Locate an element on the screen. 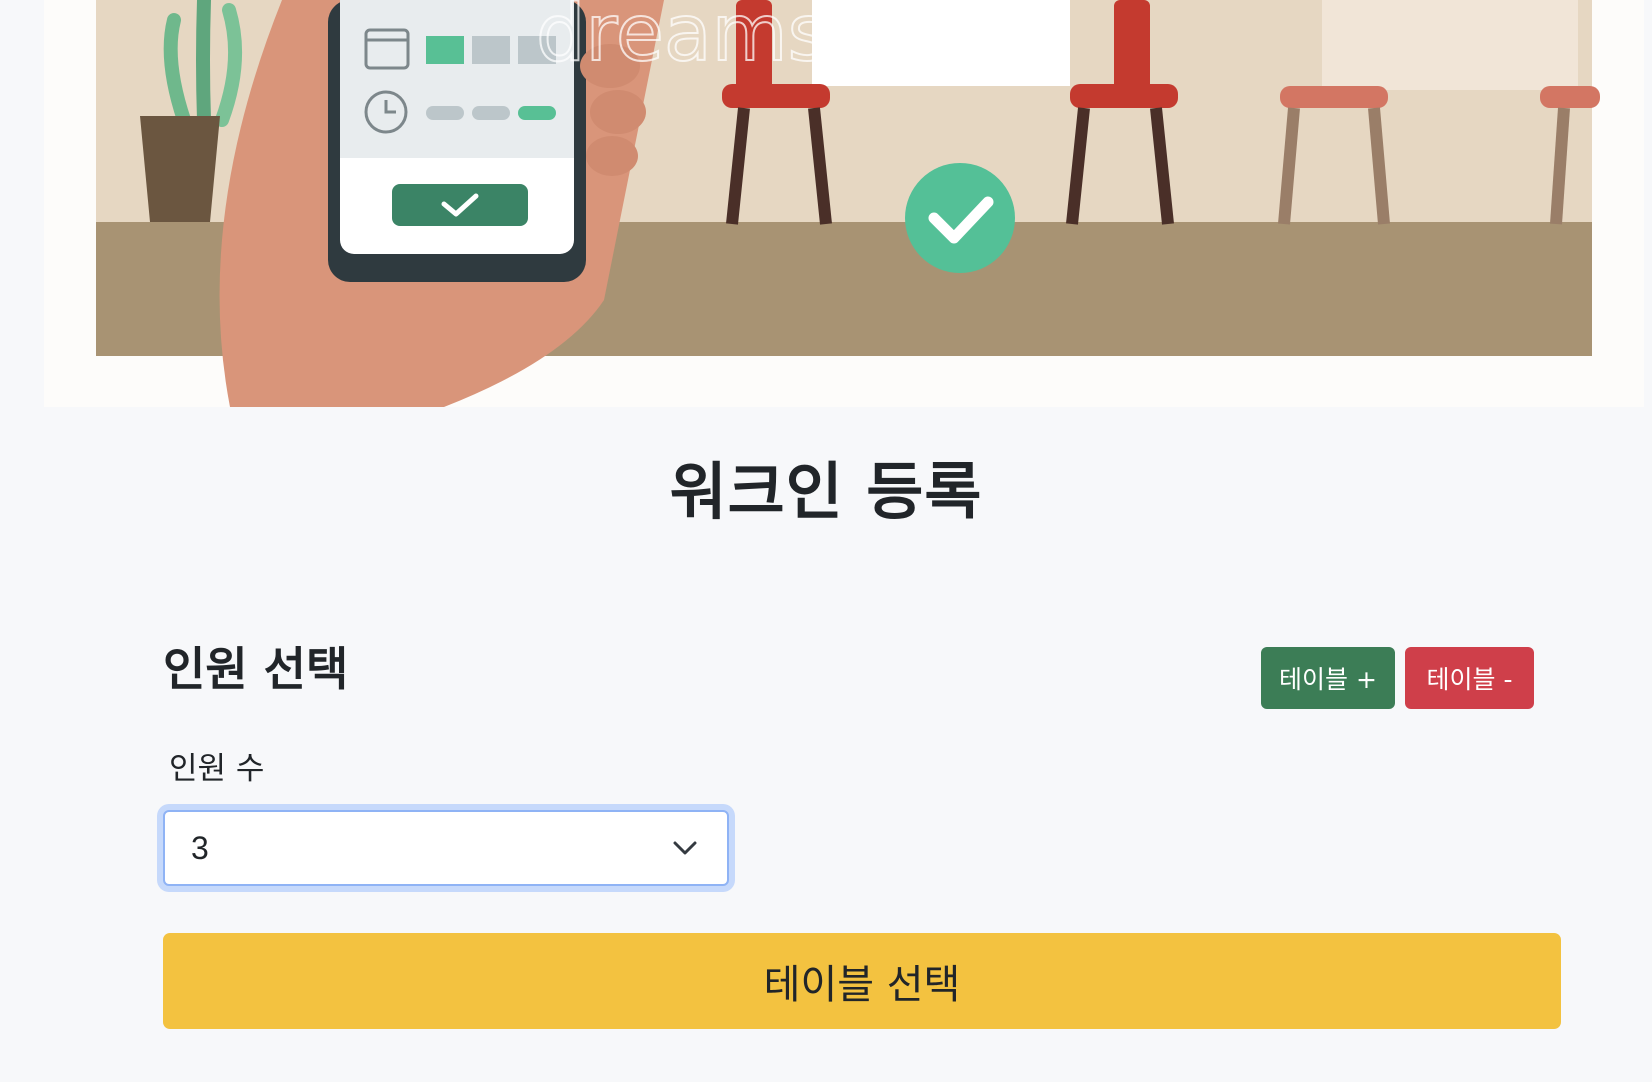  party-size-value: 3 is located at coordinates (200, 847).